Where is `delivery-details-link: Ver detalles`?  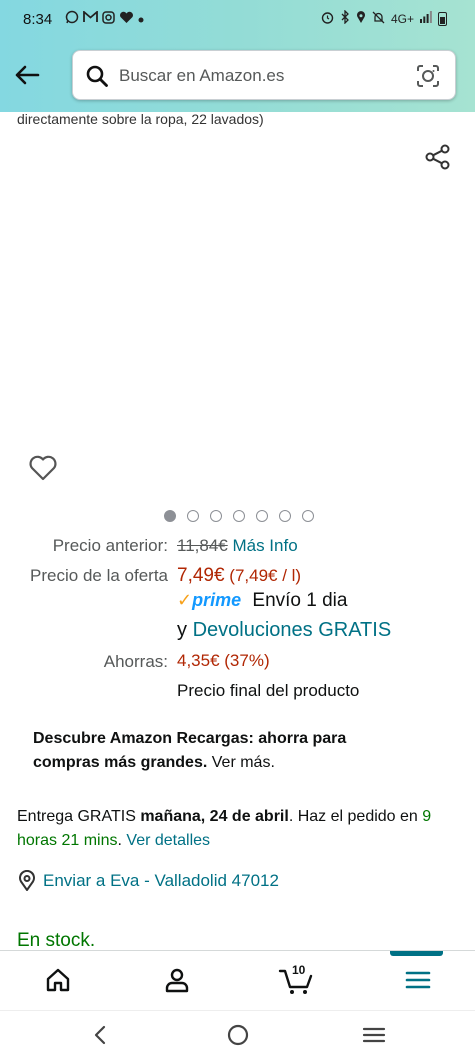 delivery-details-link: Ver detalles is located at coordinates (168, 840).